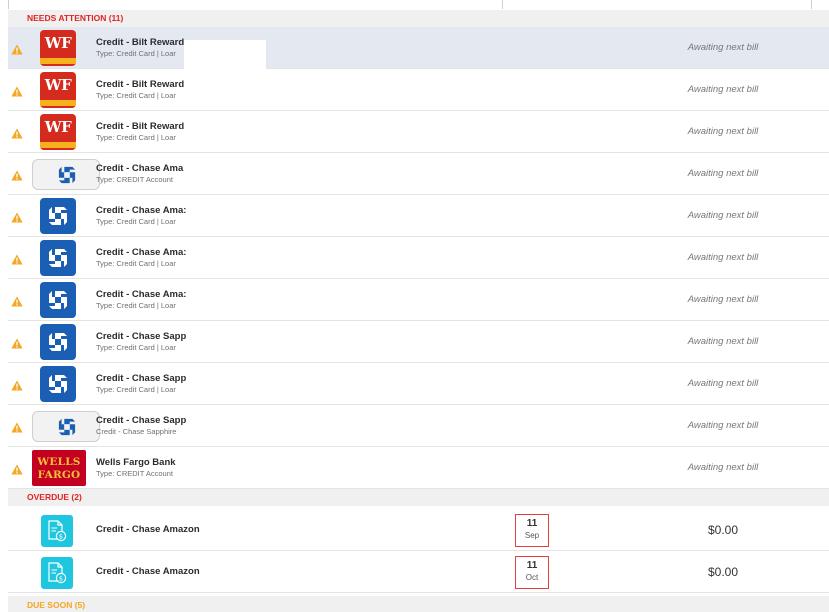  I want to click on account-type: Type: CREDIT Account, so click(134, 473).